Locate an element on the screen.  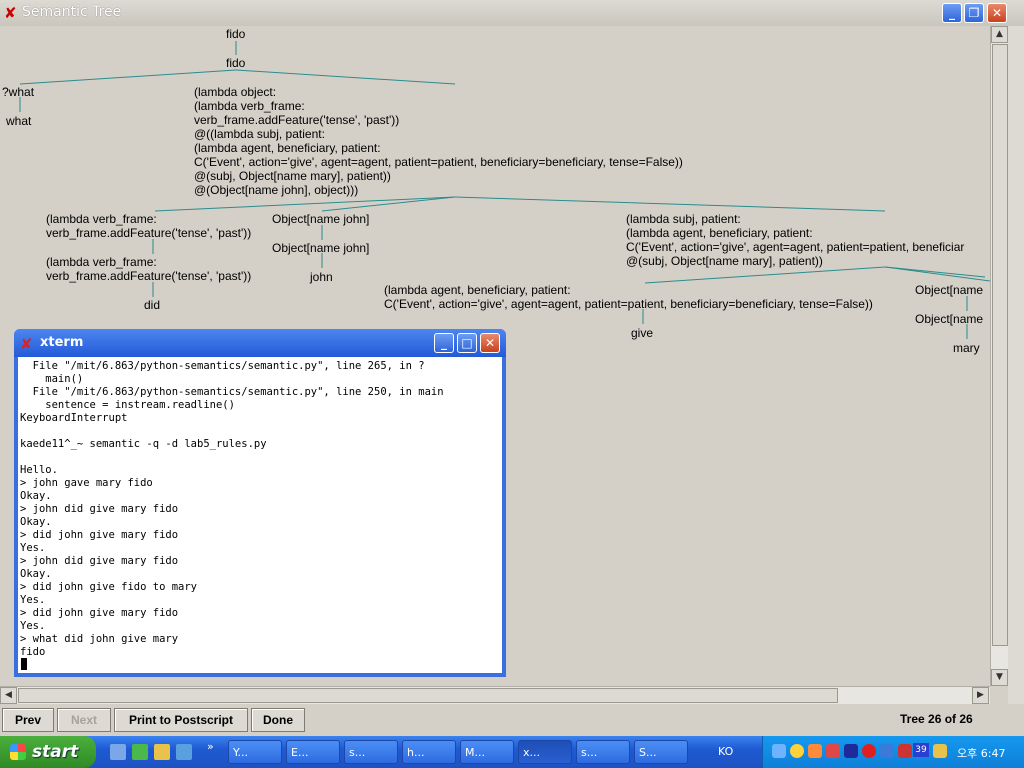
main-titlebar: ✘ Semantic Tree _ ❐ ✕ is located at coordinates (512, 13).